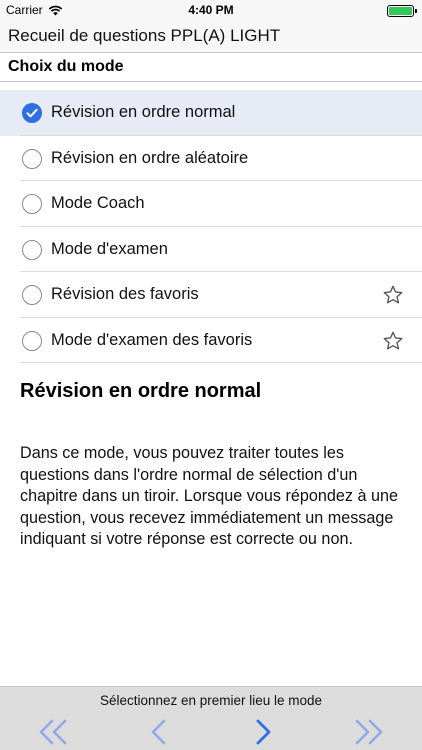 This screenshot has width=422, height=750. I want to click on previous-button, so click(159, 732).